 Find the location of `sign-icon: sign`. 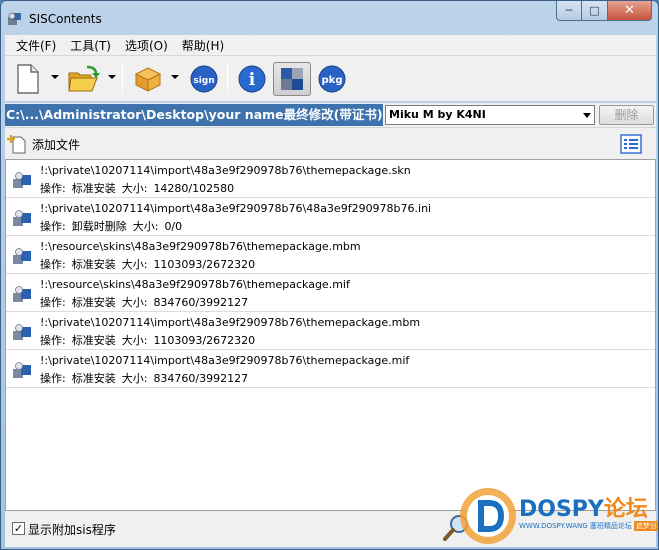

sign-icon: sign is located at coordinates (204, 79).